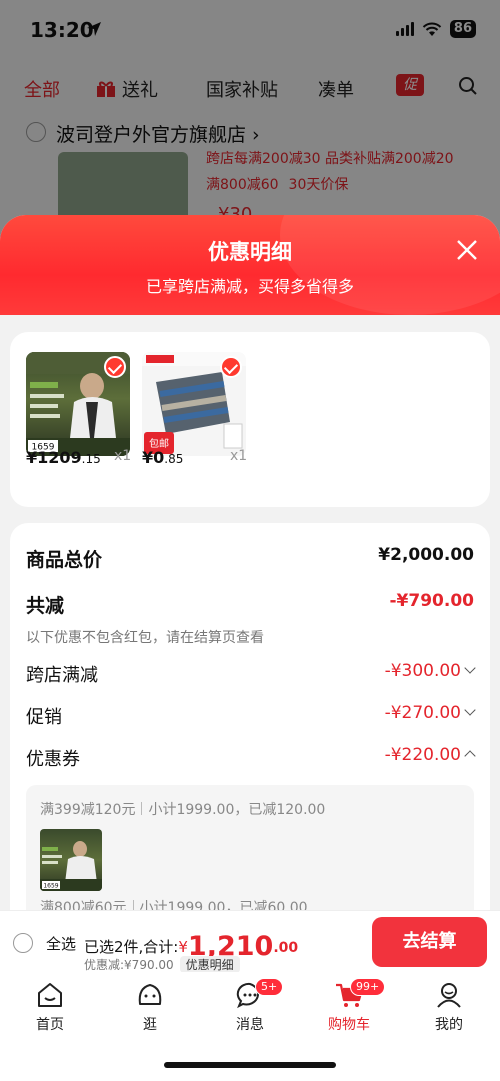 The height and width of the screenshot is (1081, 500). Describe the element at coordinates (430, 755) in the screenshot. I see `coupon-value: -¥220.00` at that location.